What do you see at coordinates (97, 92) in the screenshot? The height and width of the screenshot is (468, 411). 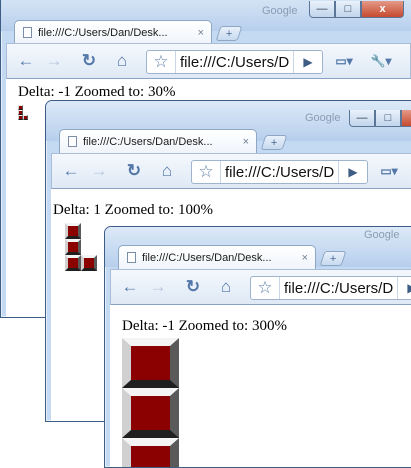 I see `status-text: Delta: -1 Zoomed to: 30%` at bounding box center [97, 92].